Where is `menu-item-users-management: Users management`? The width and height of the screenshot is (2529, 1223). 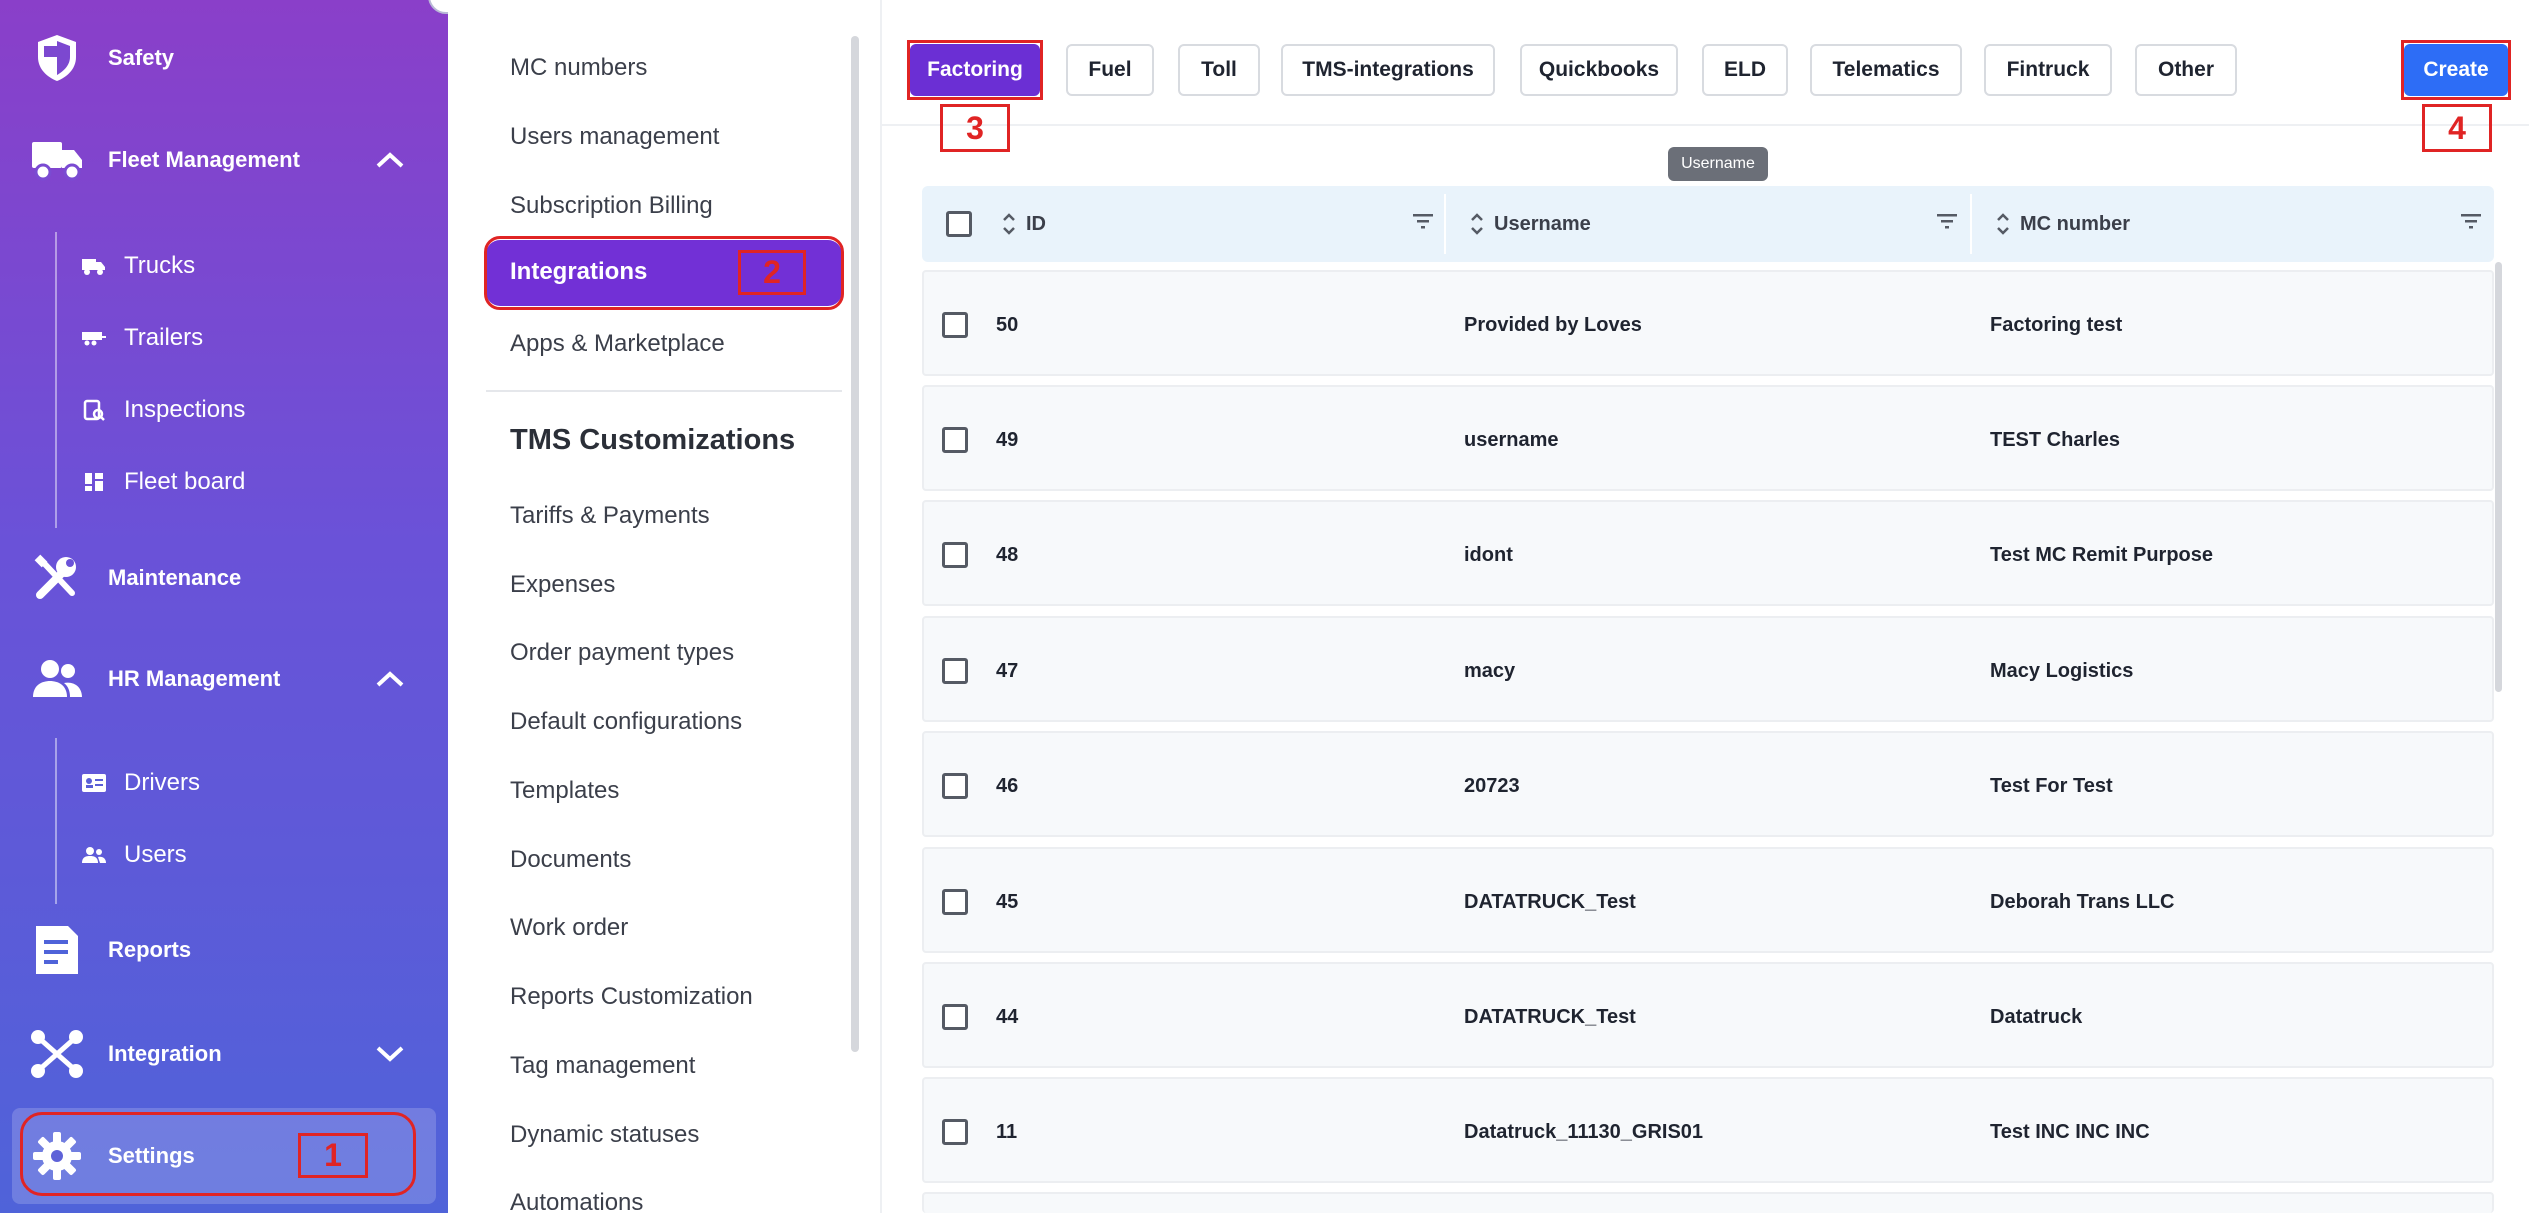
menu-item-users-management: Users management is located at coordinates (614, 137).